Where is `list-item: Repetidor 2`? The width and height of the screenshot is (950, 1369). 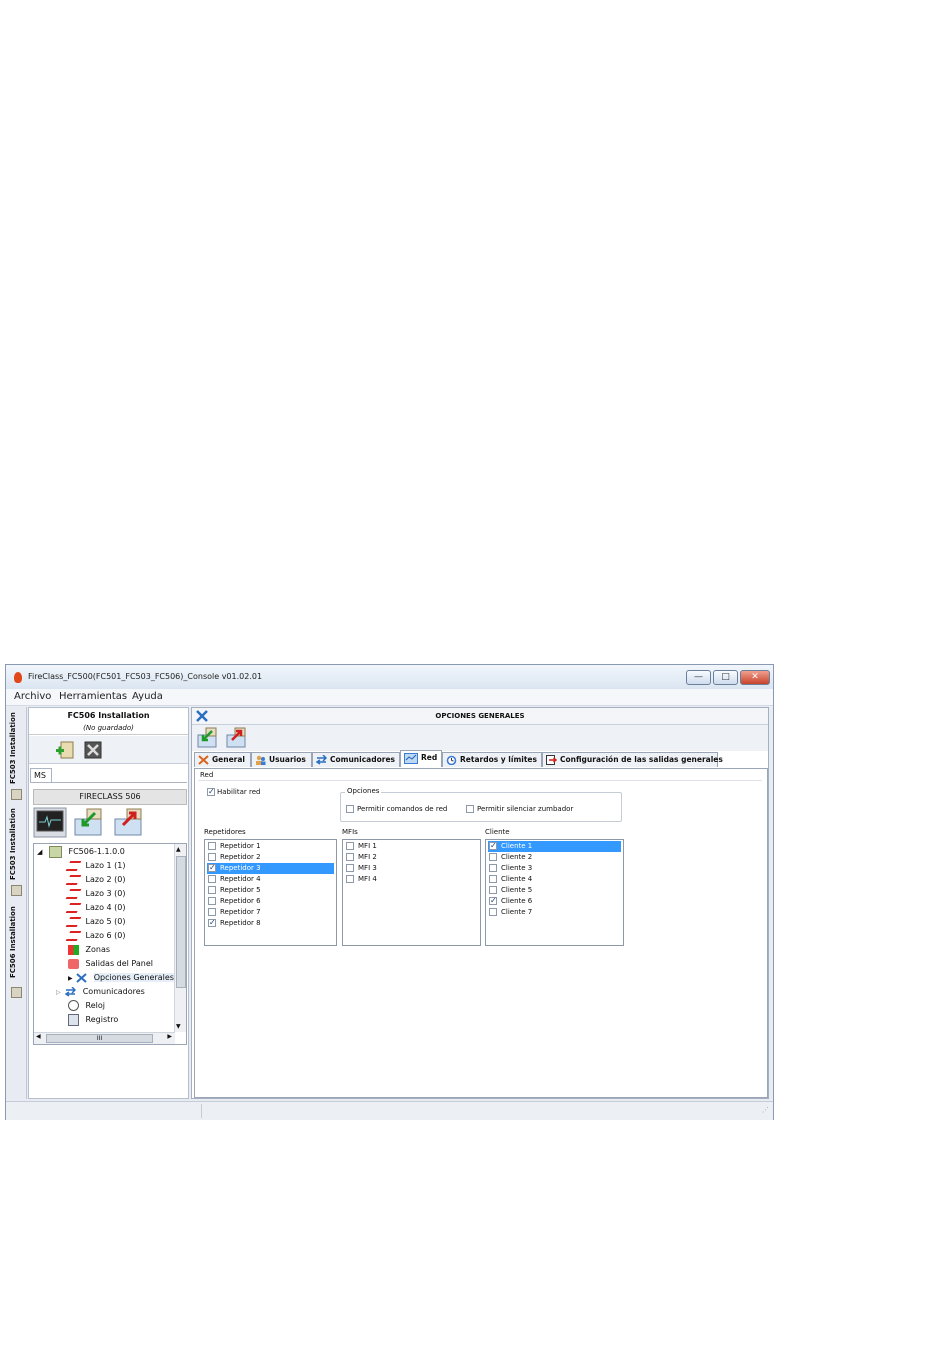 list-item: Repetidor 2 is located at coordinates (270, 857).